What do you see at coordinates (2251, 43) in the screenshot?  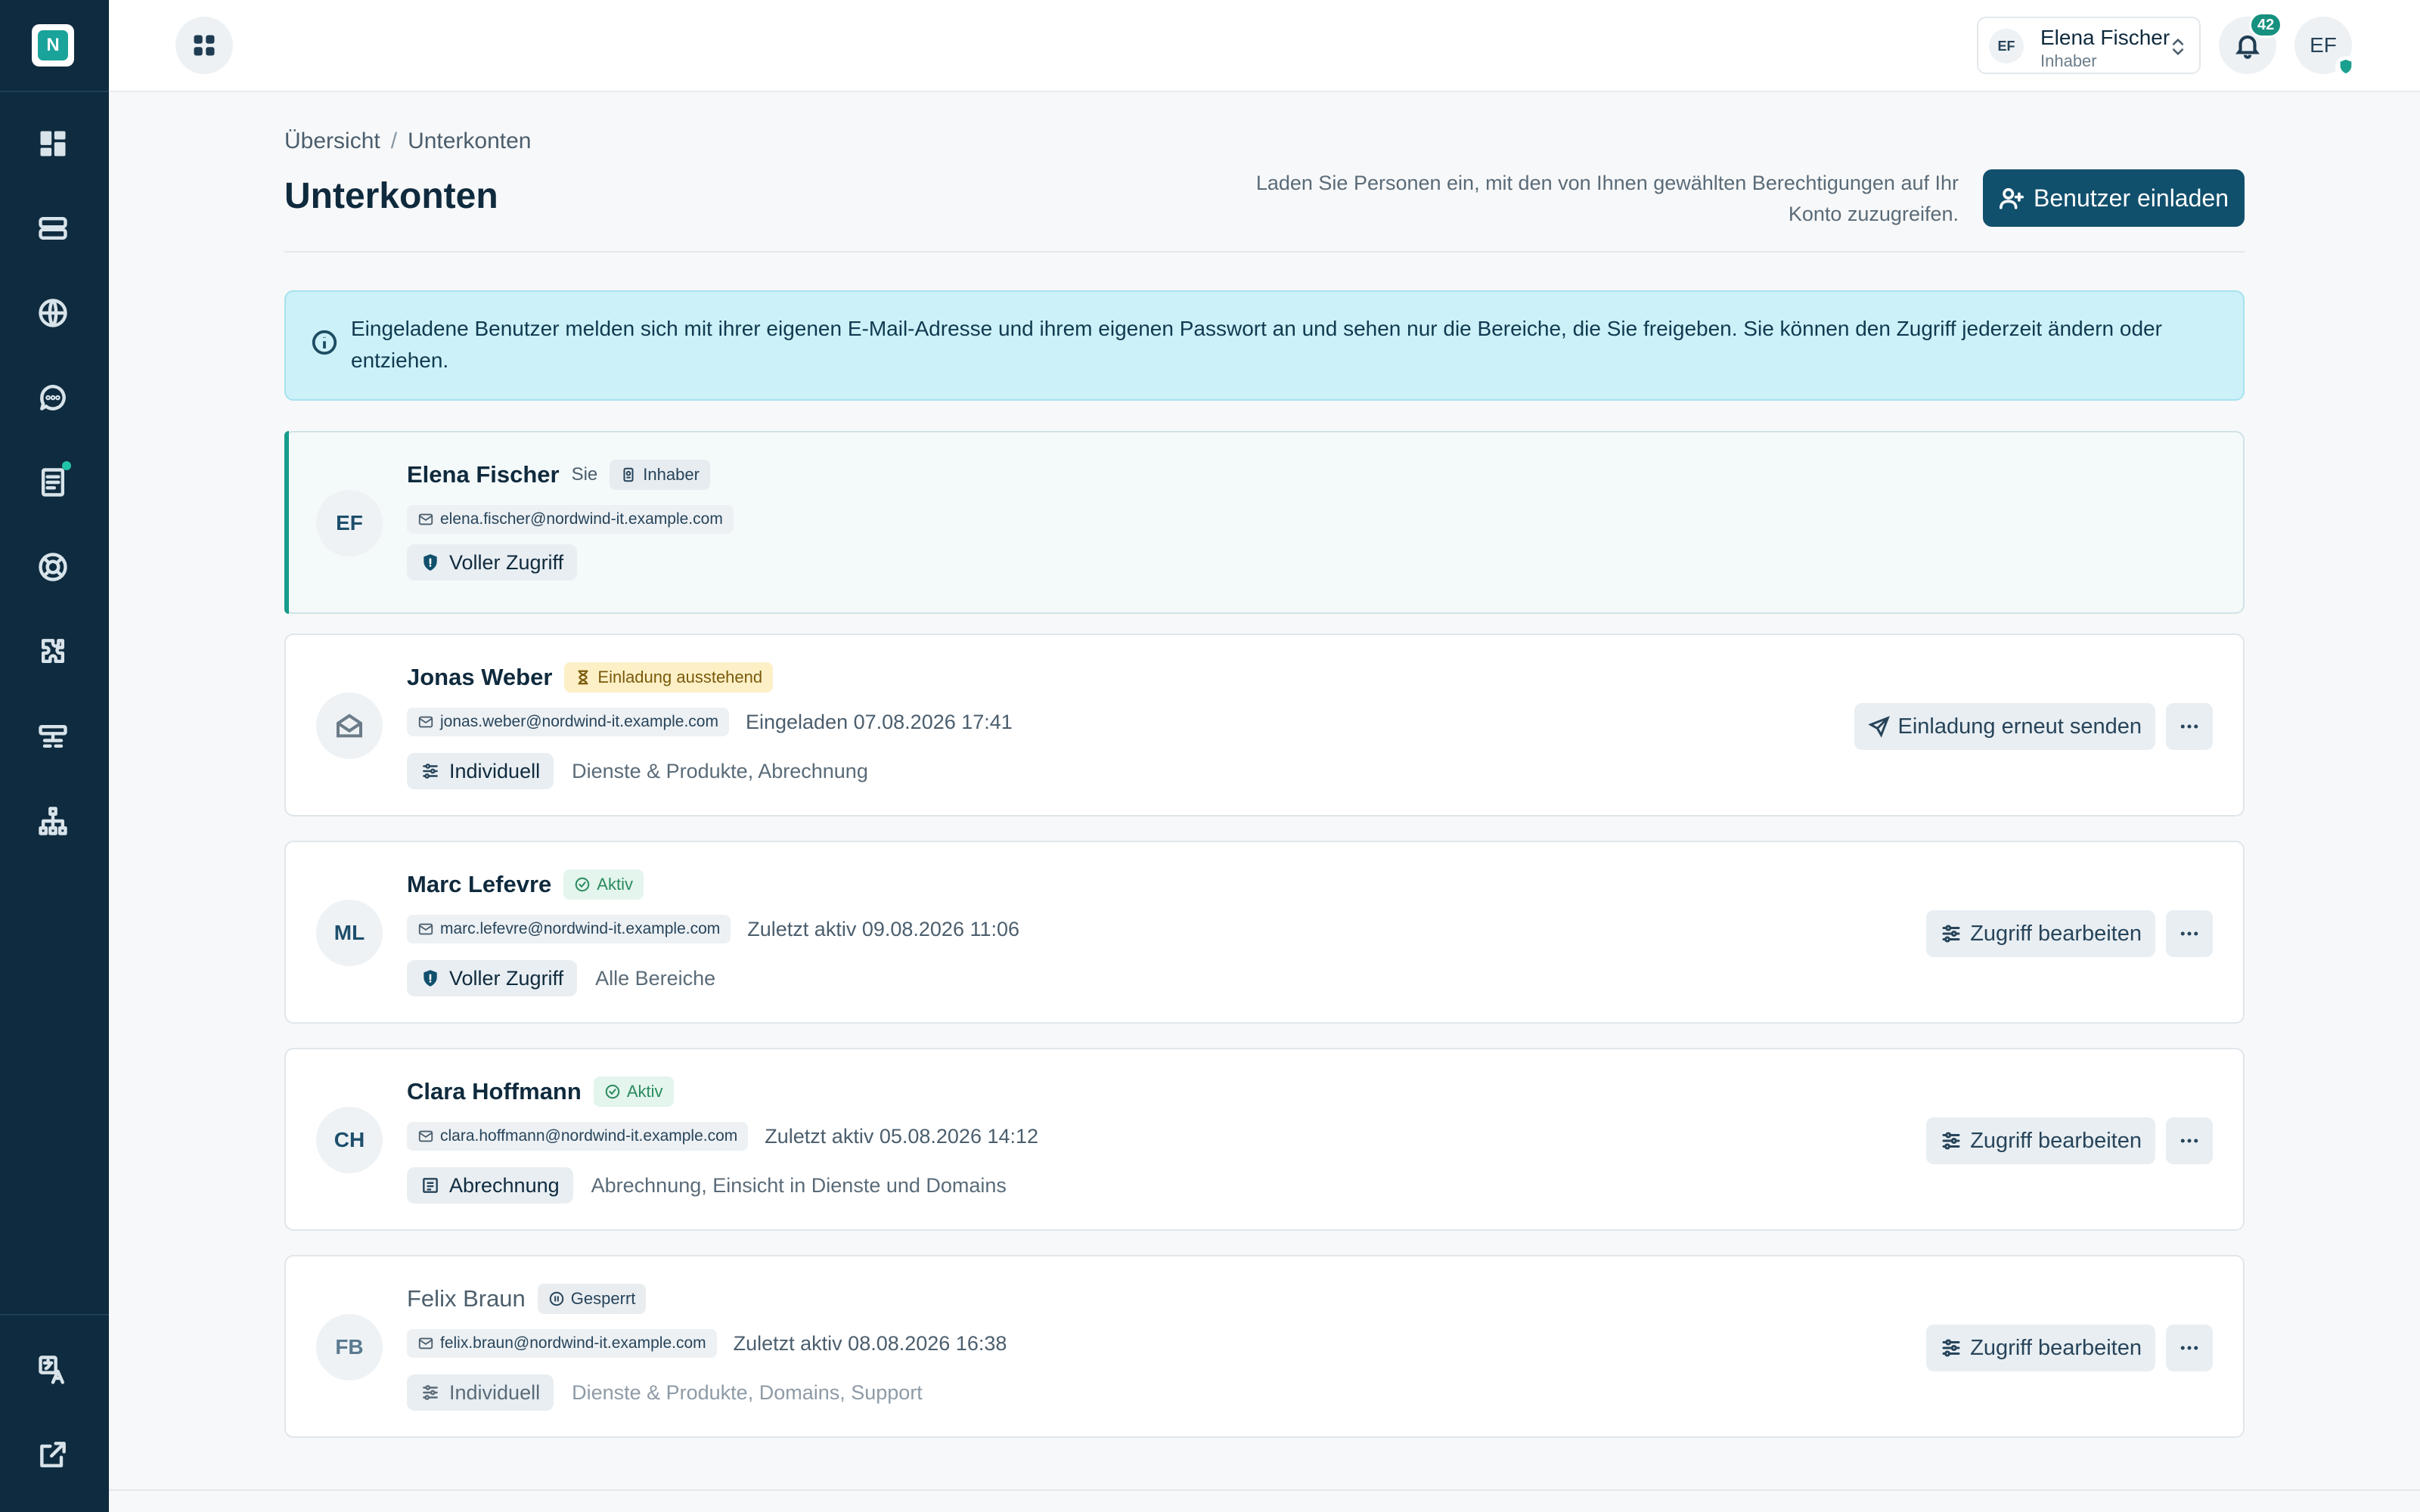 I see `notifications-button: 42` at bounding box center [2251, 43].